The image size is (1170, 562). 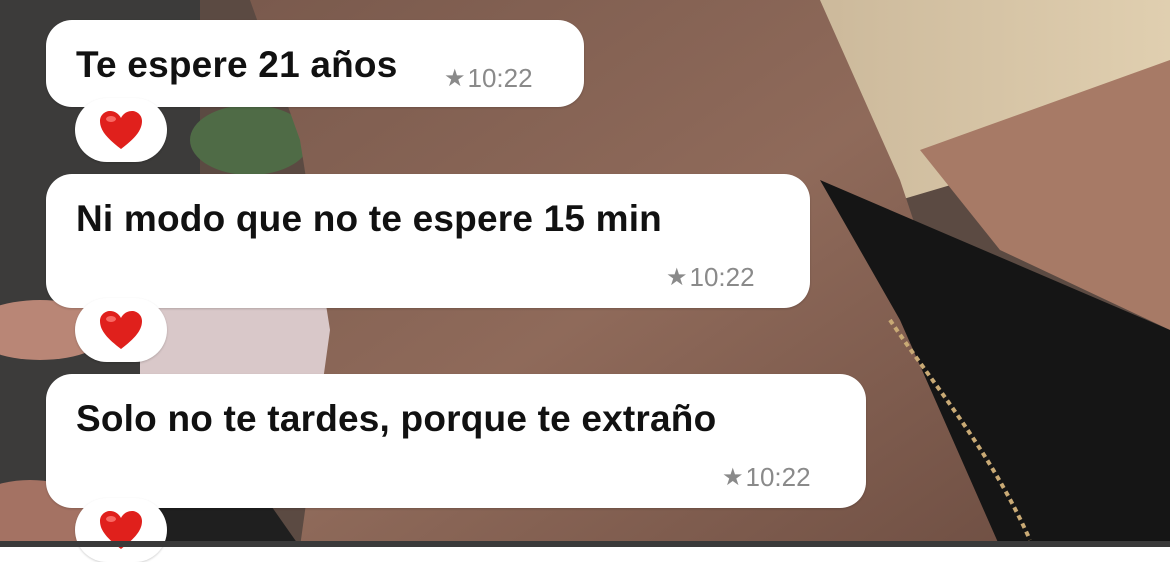 What do you see at coordinates (369, 218) in the screenshot?
I see `message-text: Ni modo que no te espere 15 min` at bounding box center [369, 218].